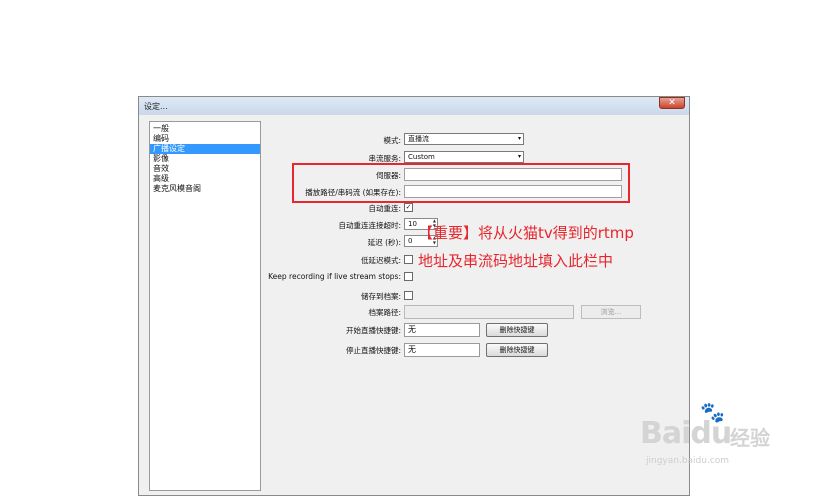 This screenshot has height=496, width=832. What do you see at coordinates (442, 330) in the screenshot?
I see `start-hotkey-input: 无` at bounding box center [442, 330].